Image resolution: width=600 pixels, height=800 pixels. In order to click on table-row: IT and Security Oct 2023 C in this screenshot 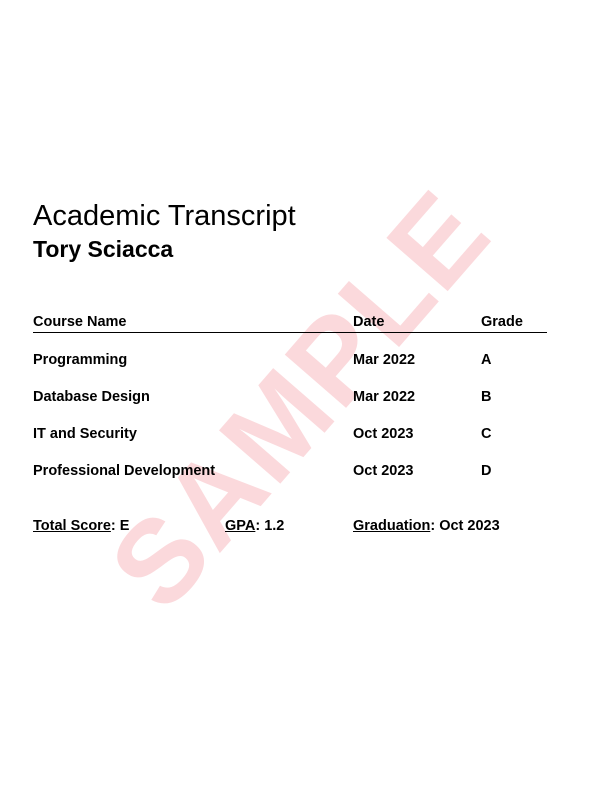, I will do `click(290, 435)`.